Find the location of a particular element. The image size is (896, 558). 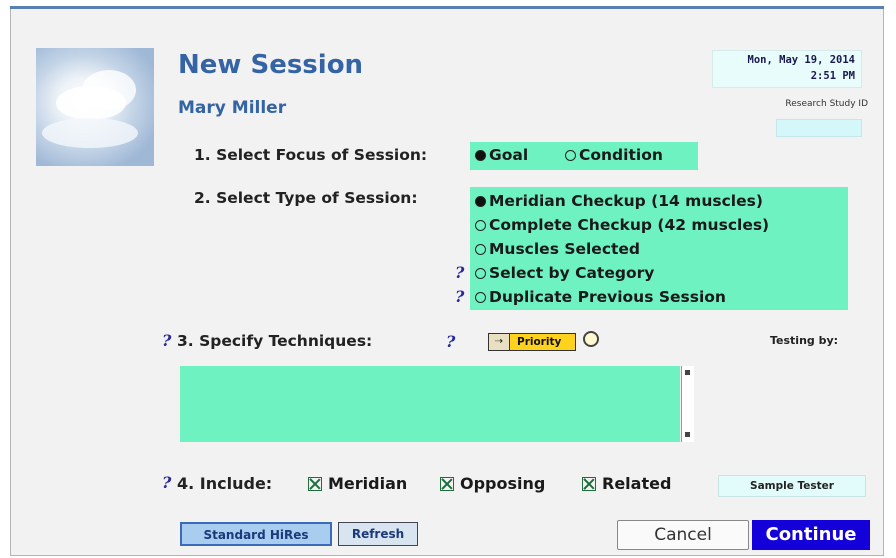

sky-image is located at coordinates (95, 107).